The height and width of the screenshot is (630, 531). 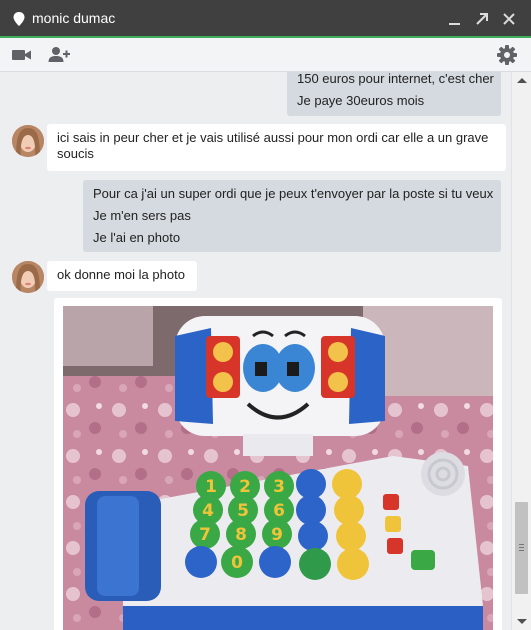 I want to click on popout-button, so click(x=482, y=19).